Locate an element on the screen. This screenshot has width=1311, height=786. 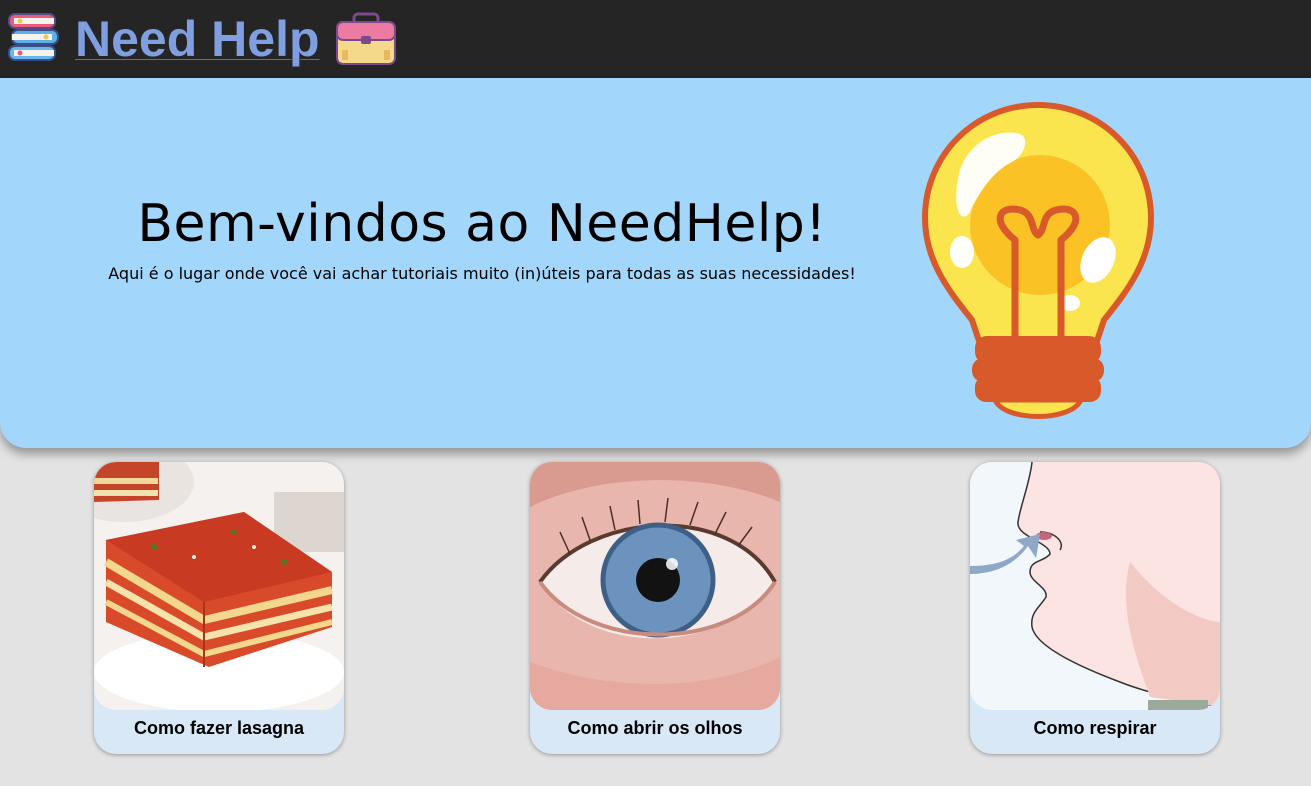
hero-title: Bem-vindos ao NeedHelp! is located at coordinates (482, 224).